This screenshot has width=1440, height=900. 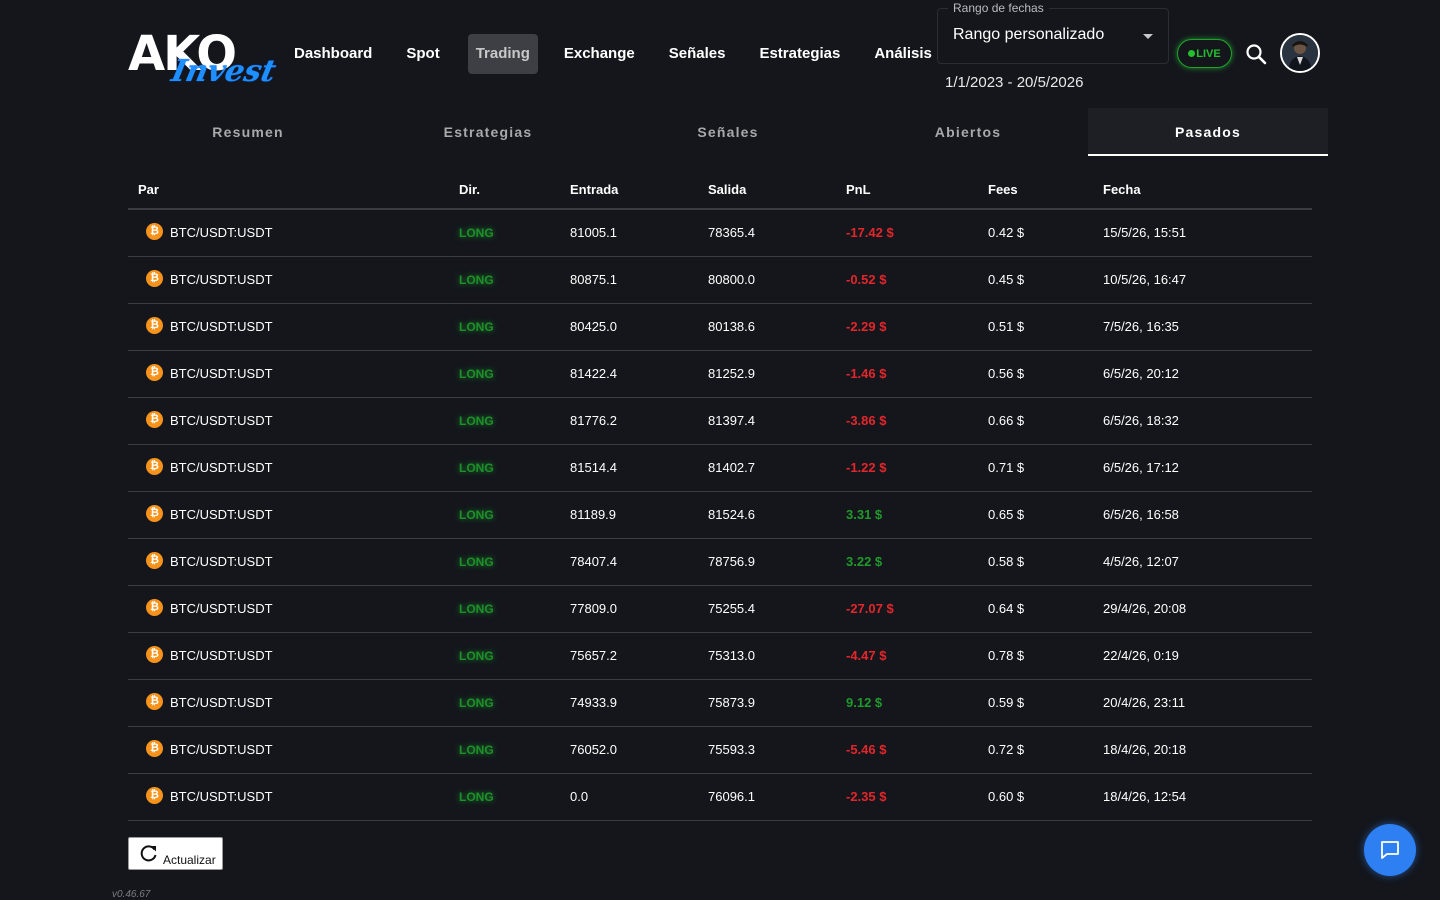 I want to click on search-icon, so click(x=1256, y=54).